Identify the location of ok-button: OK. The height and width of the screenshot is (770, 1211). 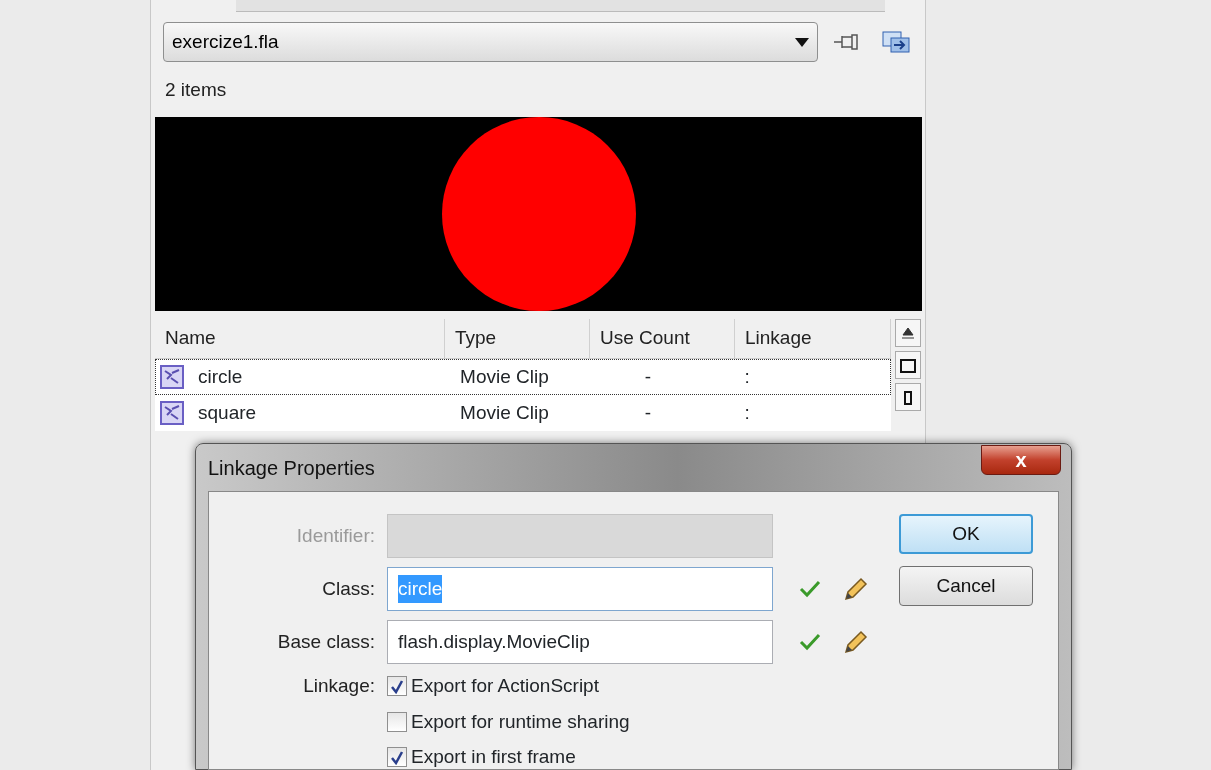
(966, 534).